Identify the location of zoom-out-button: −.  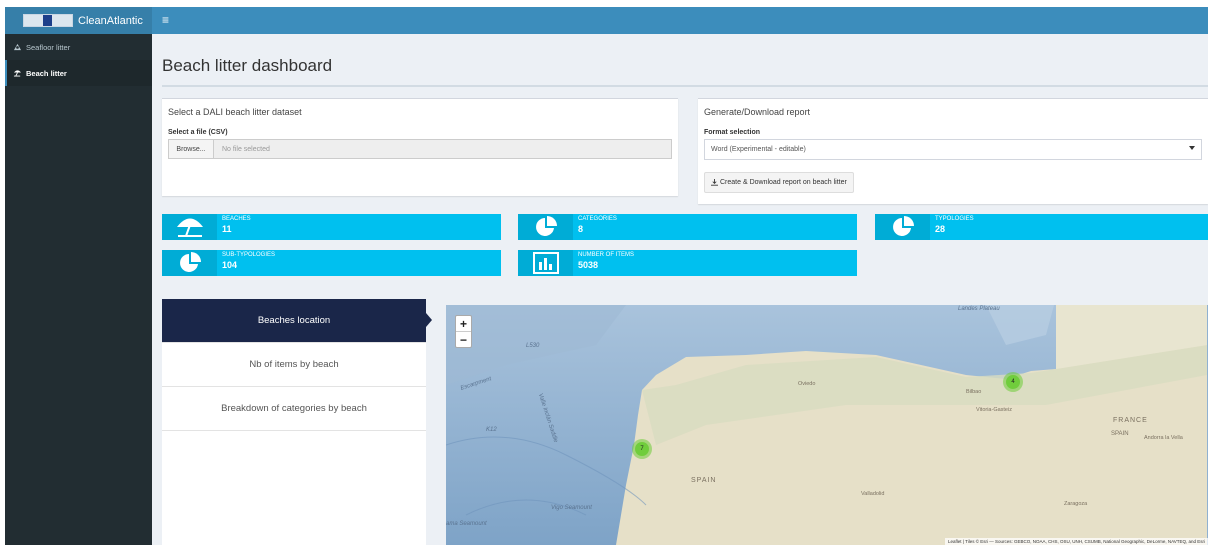
(463, 339).